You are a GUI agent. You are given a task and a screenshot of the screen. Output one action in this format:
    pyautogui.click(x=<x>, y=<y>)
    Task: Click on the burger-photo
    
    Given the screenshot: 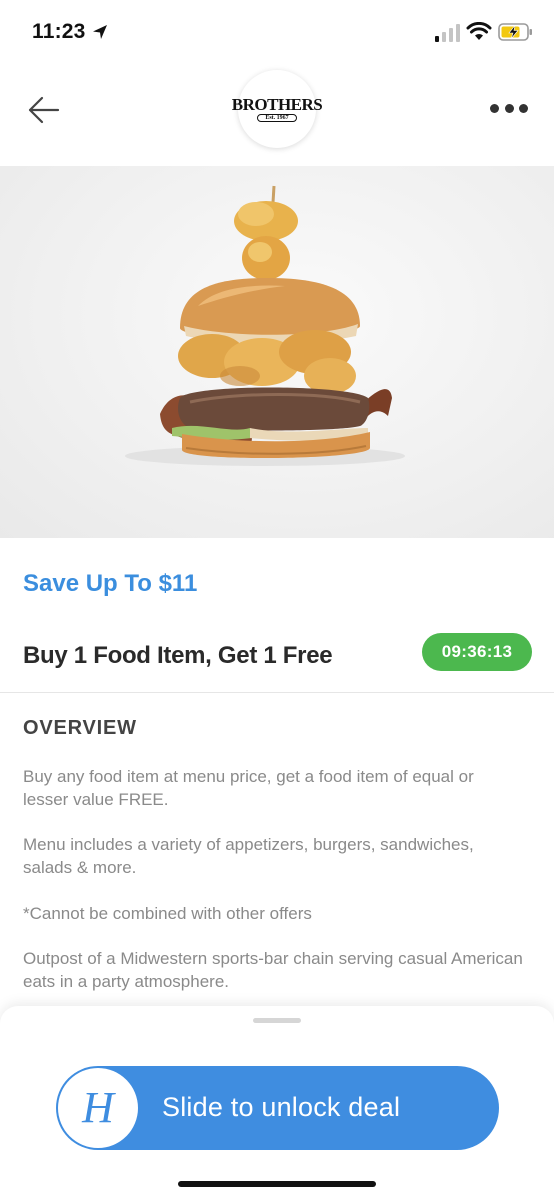 What is the action you would take?
    pyautogui.click(x=265, y=325)
    